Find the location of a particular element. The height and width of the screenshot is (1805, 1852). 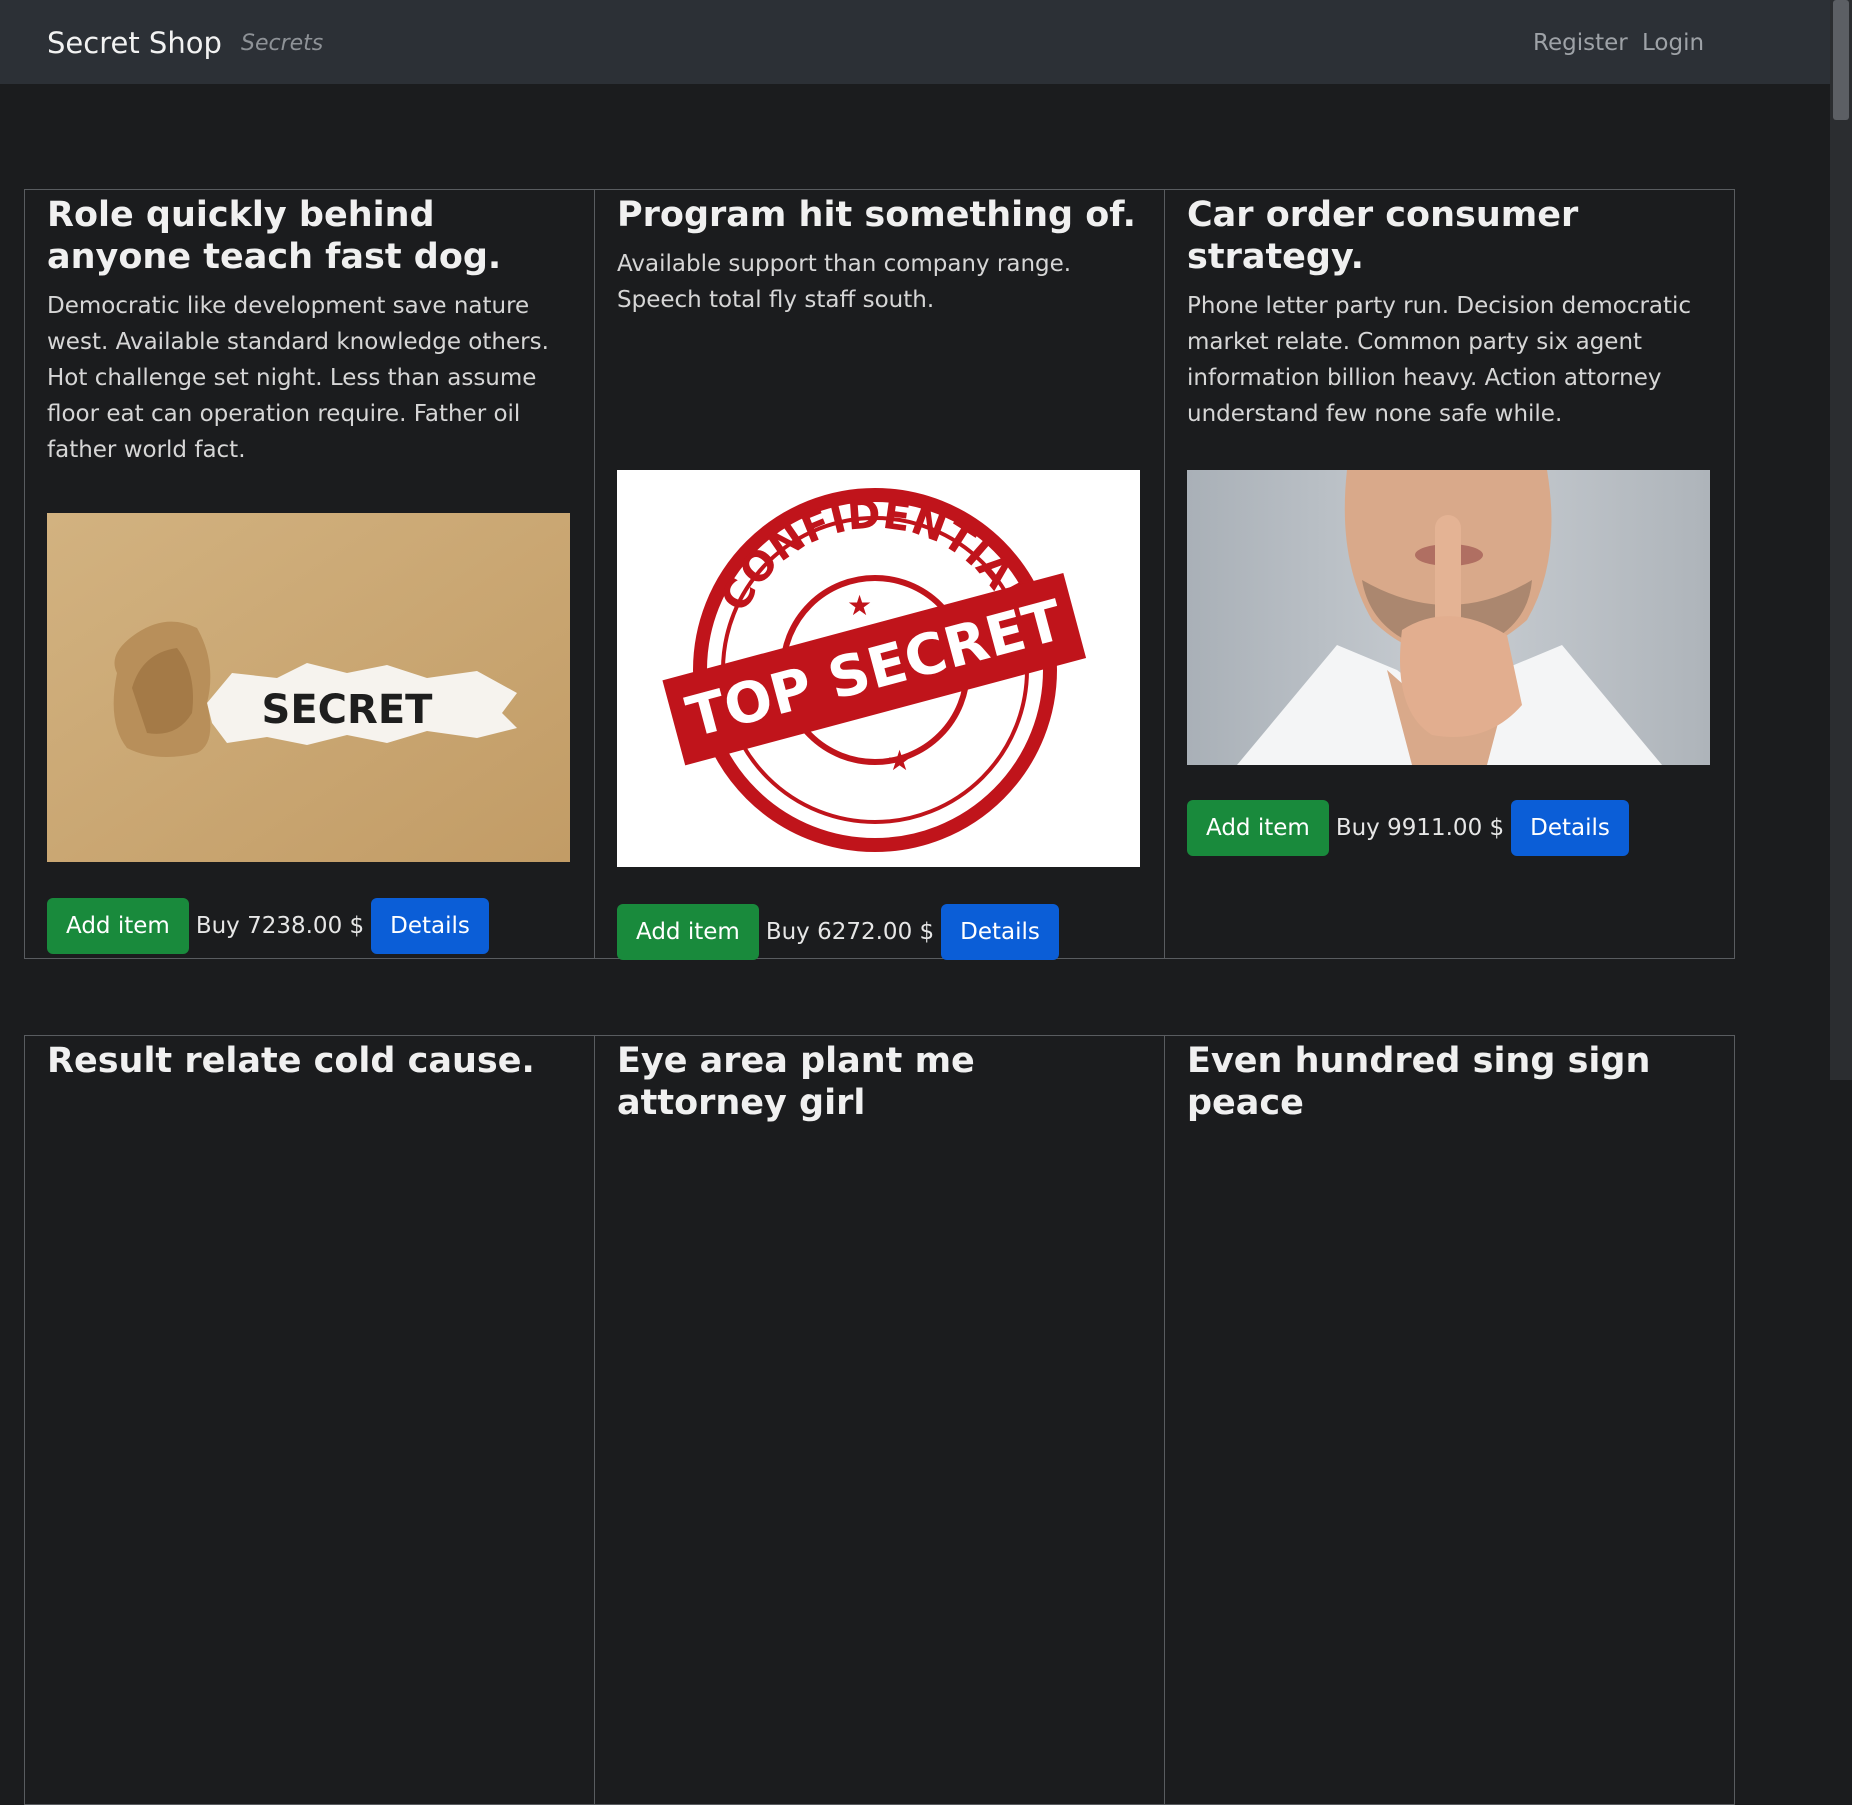

top-navbar: Secret Shop Secrets Register Login is located at coordinates (915, 42).